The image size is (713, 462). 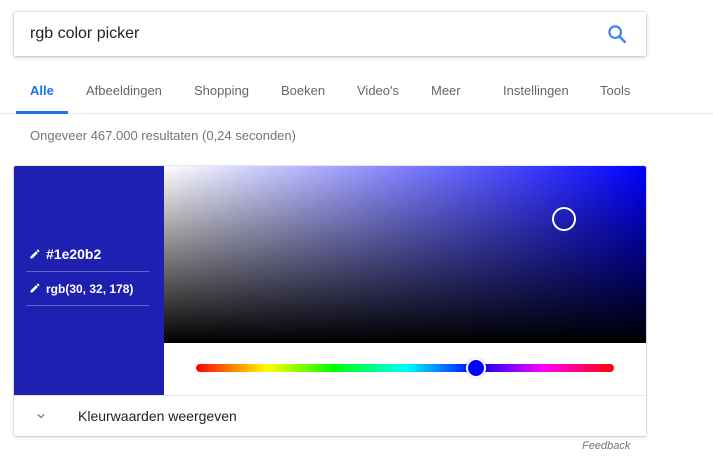 What do you see at coordinates (330, 415) in the screenshot?
I see `show-color-values-toggle: Kleurwaarden weergeven` at bounding box center [330, 415].